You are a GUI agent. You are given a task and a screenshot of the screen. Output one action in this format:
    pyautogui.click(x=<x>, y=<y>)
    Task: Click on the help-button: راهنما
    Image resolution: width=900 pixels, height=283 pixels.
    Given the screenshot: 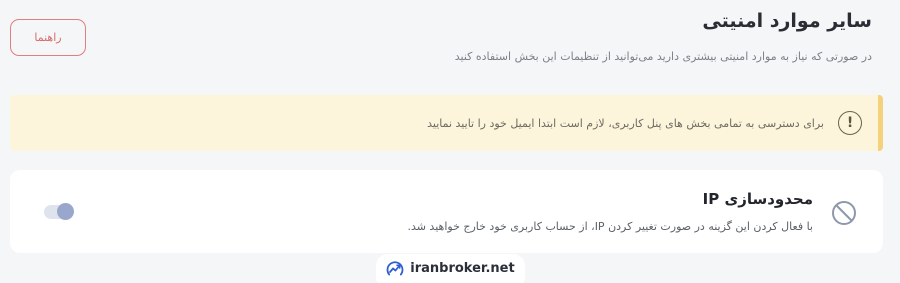 What is the action you would take?
    pyautogui.click(x=48, y=37)
    